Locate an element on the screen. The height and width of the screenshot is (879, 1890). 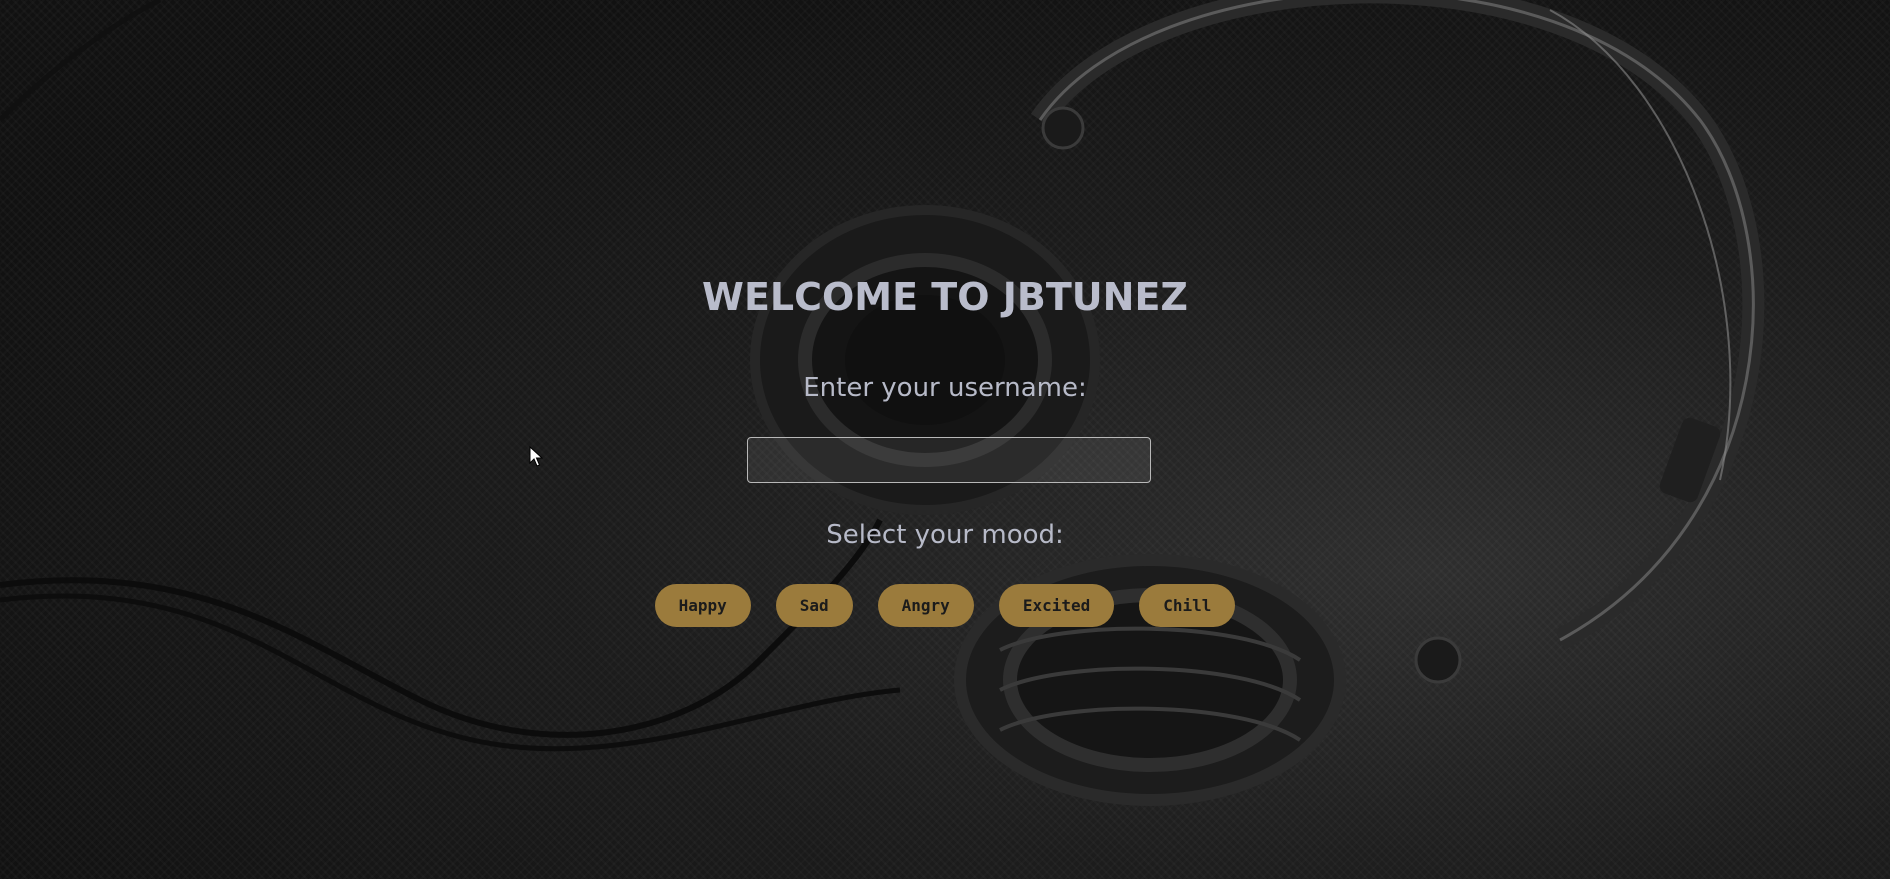
username-label: Enter your username: is located at coordinates (945, 388).